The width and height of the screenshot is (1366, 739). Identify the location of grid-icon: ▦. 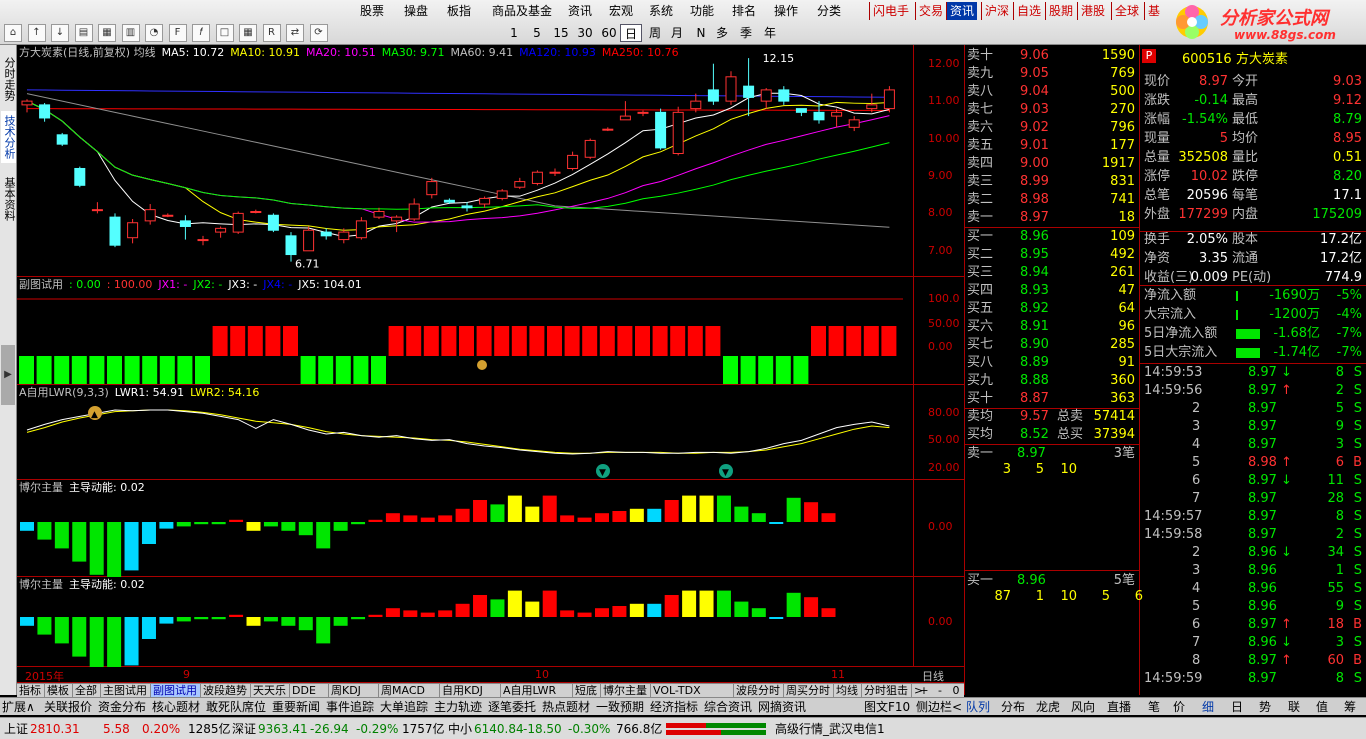
(107, 33).